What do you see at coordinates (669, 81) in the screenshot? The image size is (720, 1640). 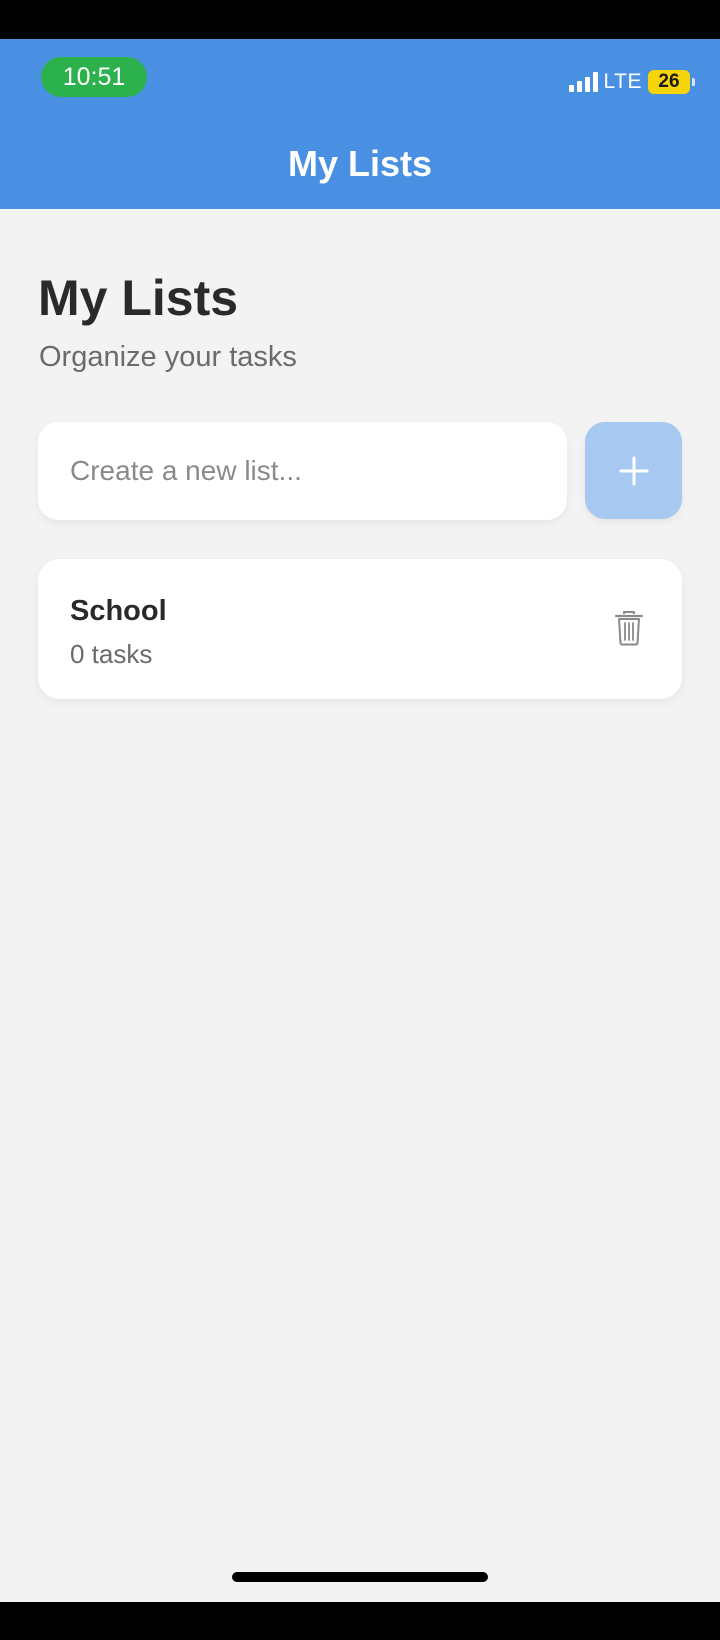 I see `battery-level: 26` at bounding box center [669, 81].